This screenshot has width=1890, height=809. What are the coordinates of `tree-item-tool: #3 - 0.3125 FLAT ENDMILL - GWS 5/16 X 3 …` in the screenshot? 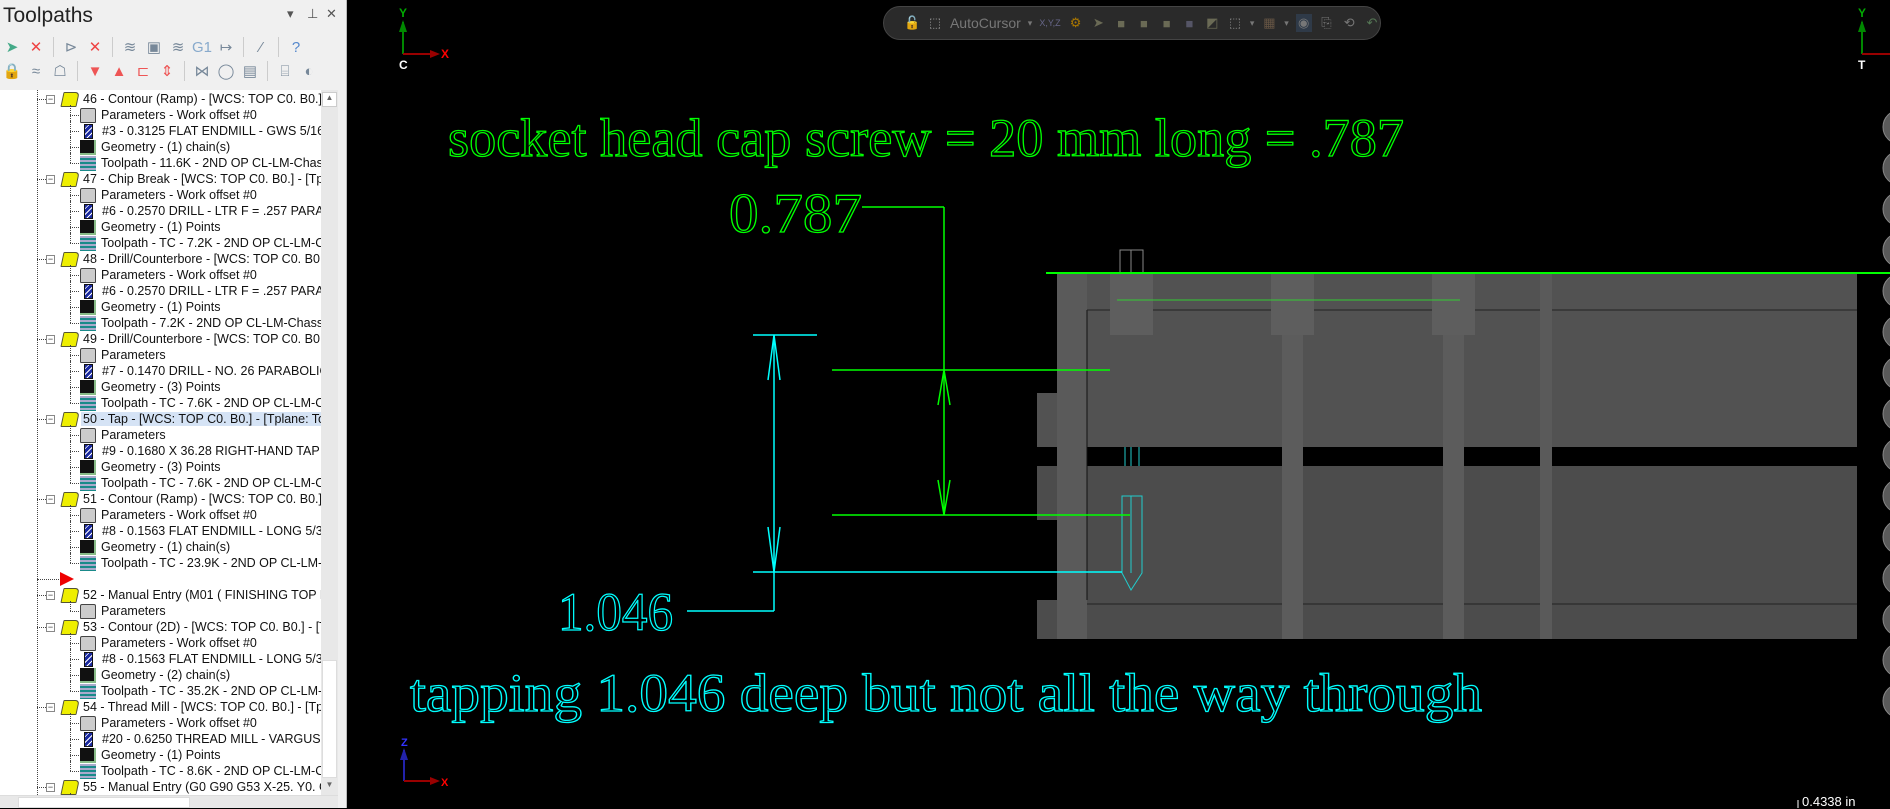 It's located at (200, 131).